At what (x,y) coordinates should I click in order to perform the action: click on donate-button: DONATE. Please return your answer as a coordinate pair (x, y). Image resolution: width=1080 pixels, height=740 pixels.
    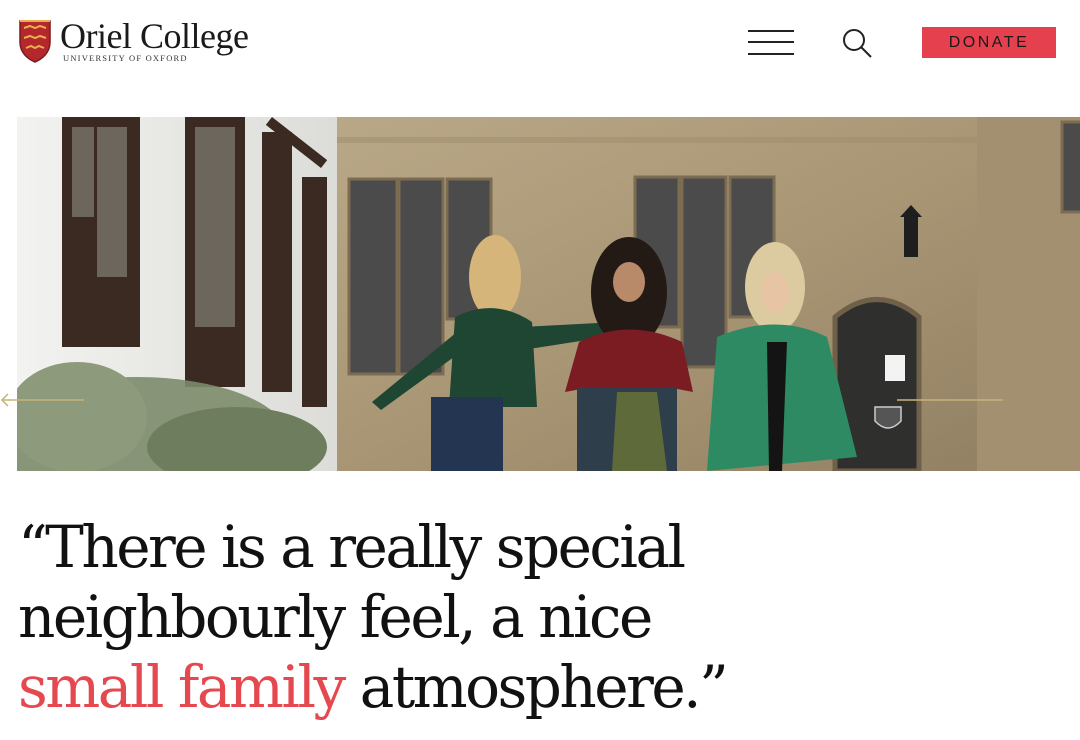
    Looking at the image, I should click on (989, 42).